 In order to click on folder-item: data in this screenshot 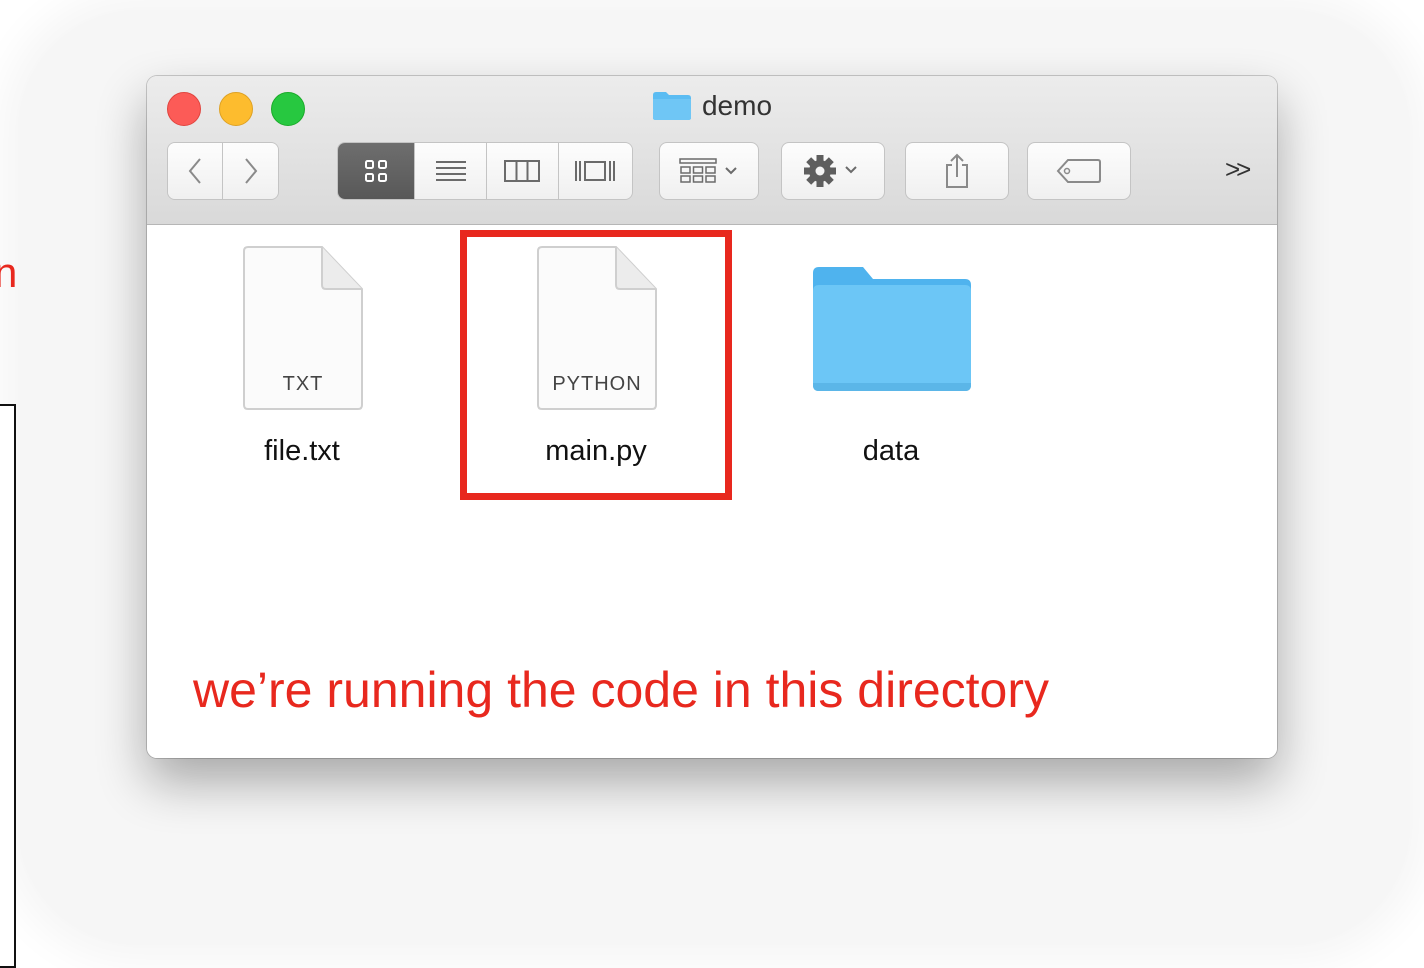, I will do `click(891, 356)`.